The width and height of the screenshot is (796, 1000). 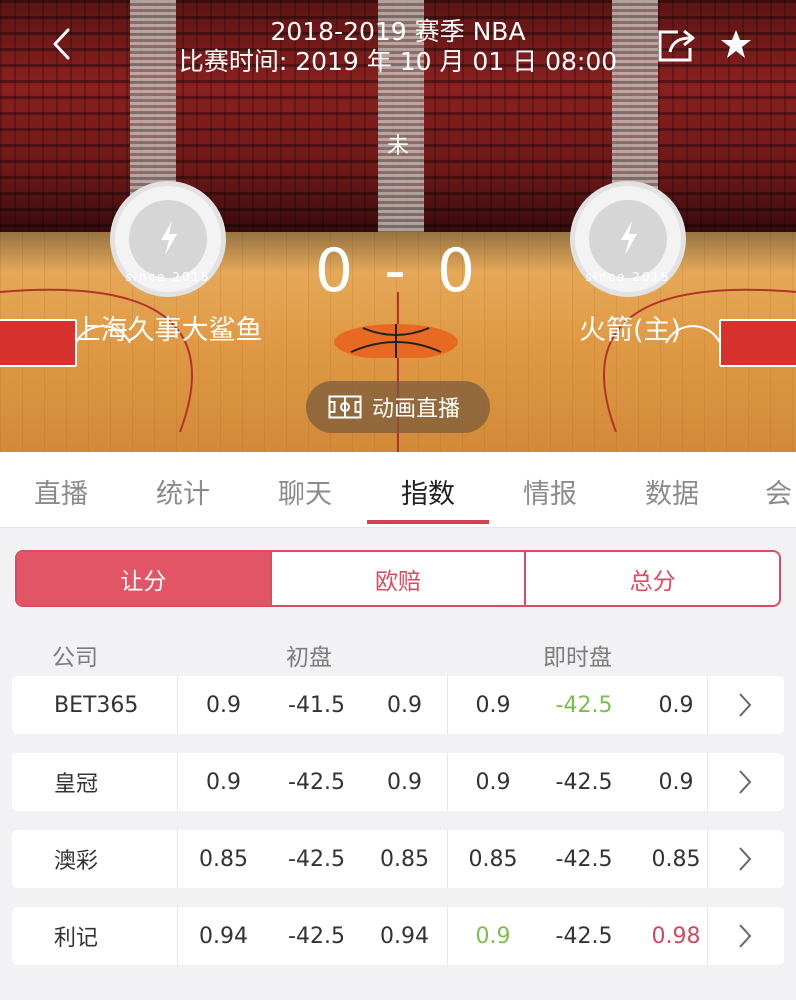 What do you see at coordinates (398, 271) in the screenshot?
I see `score: 0 - 0` at bounding box center [398, 271].